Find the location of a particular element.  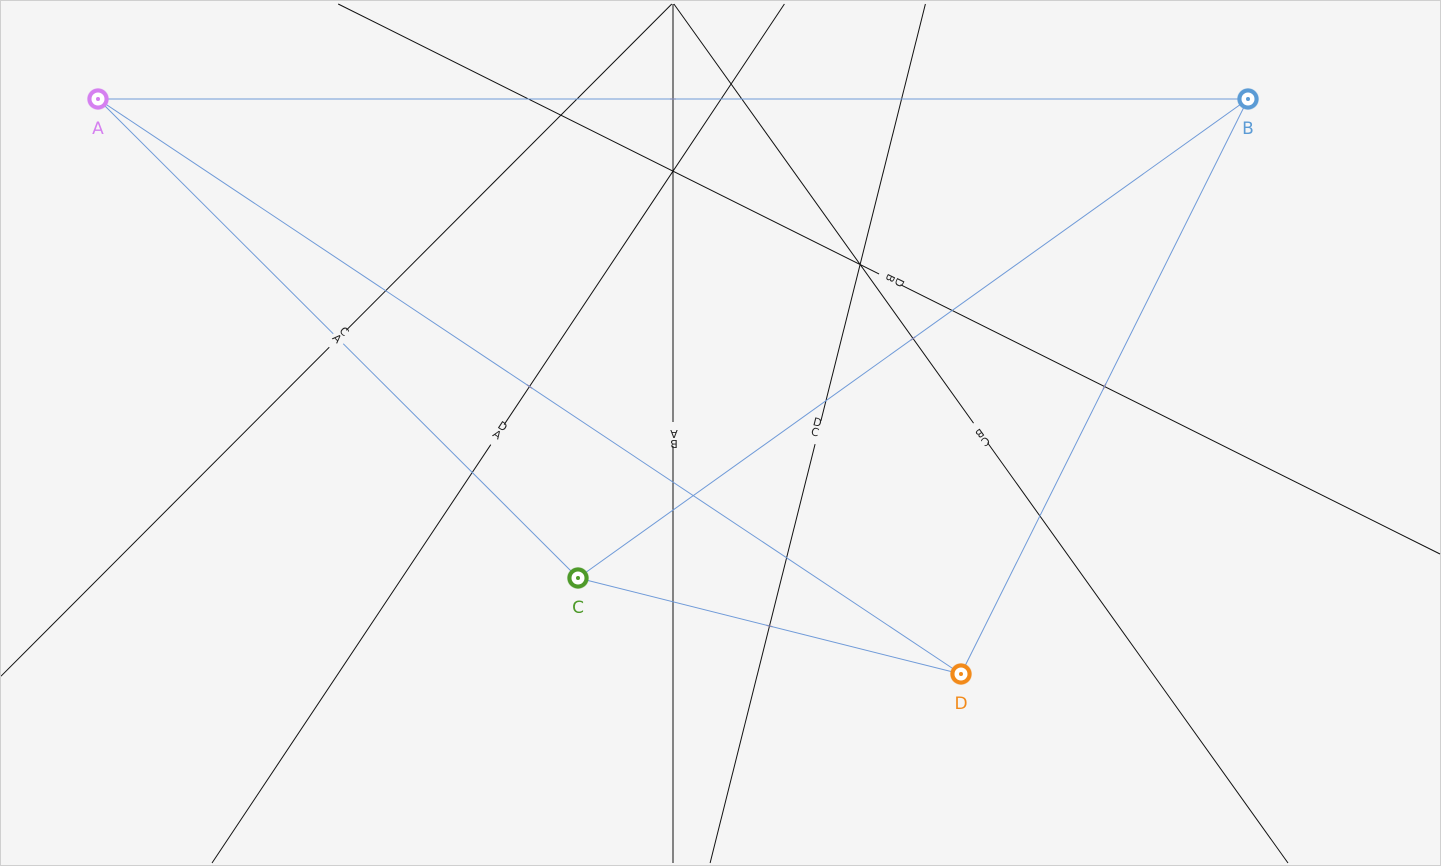

point-label-a: A is located at coordinates (98, 129).